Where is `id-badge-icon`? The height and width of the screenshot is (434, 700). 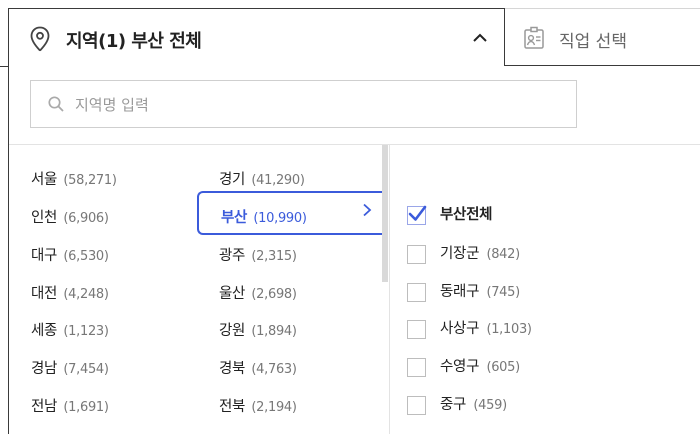 id-badge-icon is located at coordinates (534, 37).